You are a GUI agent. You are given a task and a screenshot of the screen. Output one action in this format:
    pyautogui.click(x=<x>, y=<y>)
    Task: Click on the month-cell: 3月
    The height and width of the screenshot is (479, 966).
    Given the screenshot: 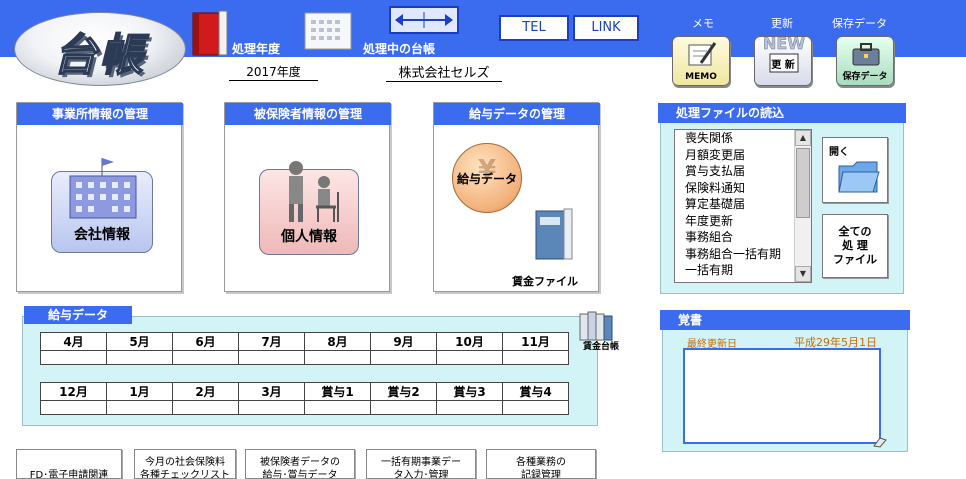 What is the action you would take?
    pyautogui.click(x=271, y=391)
    